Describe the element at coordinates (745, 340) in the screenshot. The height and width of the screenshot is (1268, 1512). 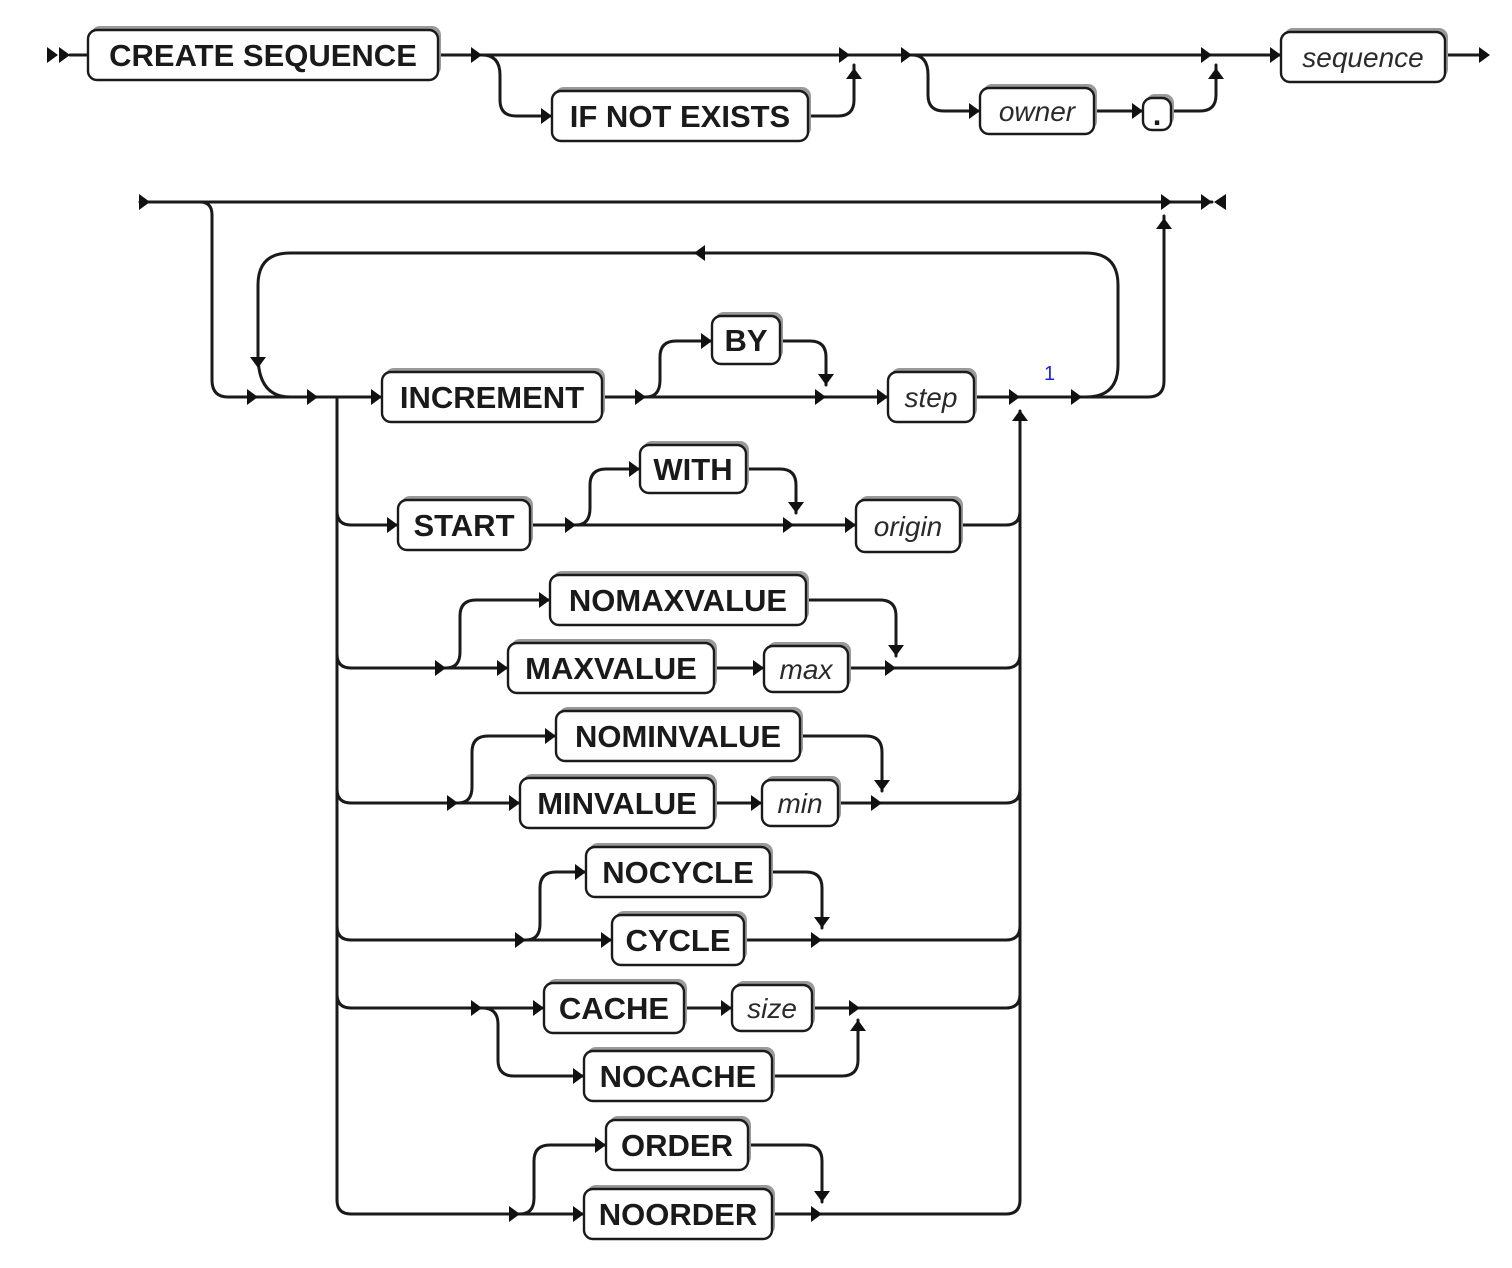
I see `by-label: BY` at that location.